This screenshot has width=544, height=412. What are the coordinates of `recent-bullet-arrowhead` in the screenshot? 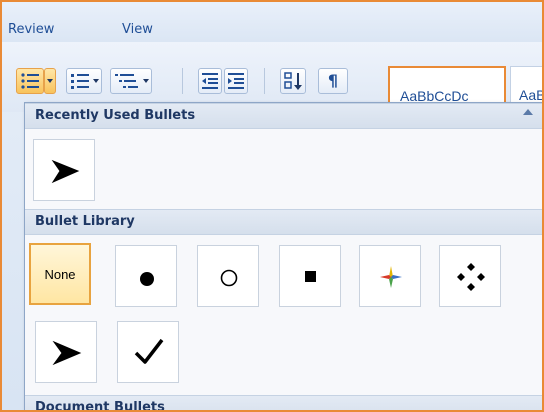 It's located at (64, 170).